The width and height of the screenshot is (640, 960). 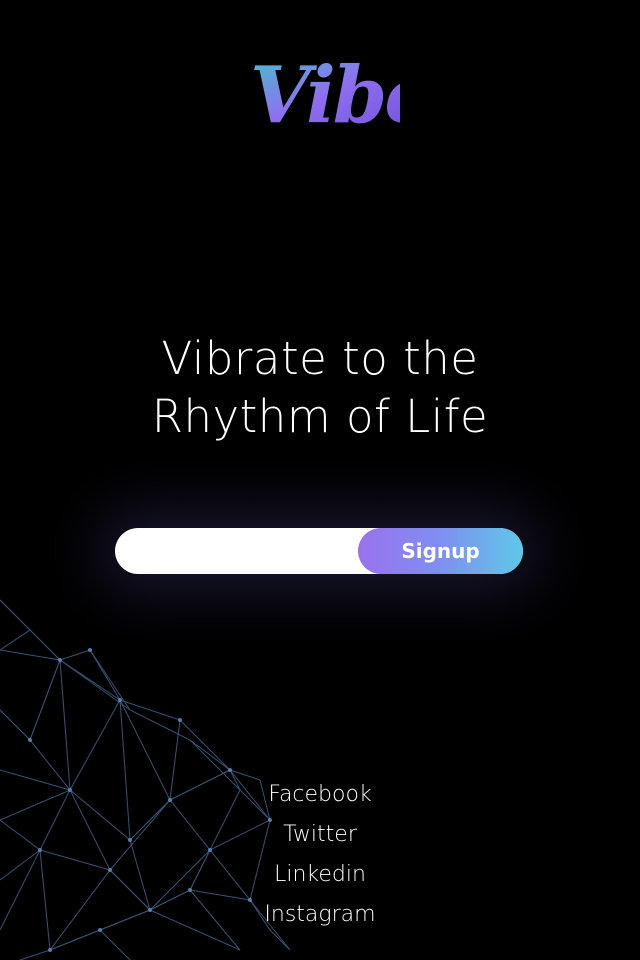 I want to click on headline-line-1: Vibrate to the, so click(x=320, y=358).